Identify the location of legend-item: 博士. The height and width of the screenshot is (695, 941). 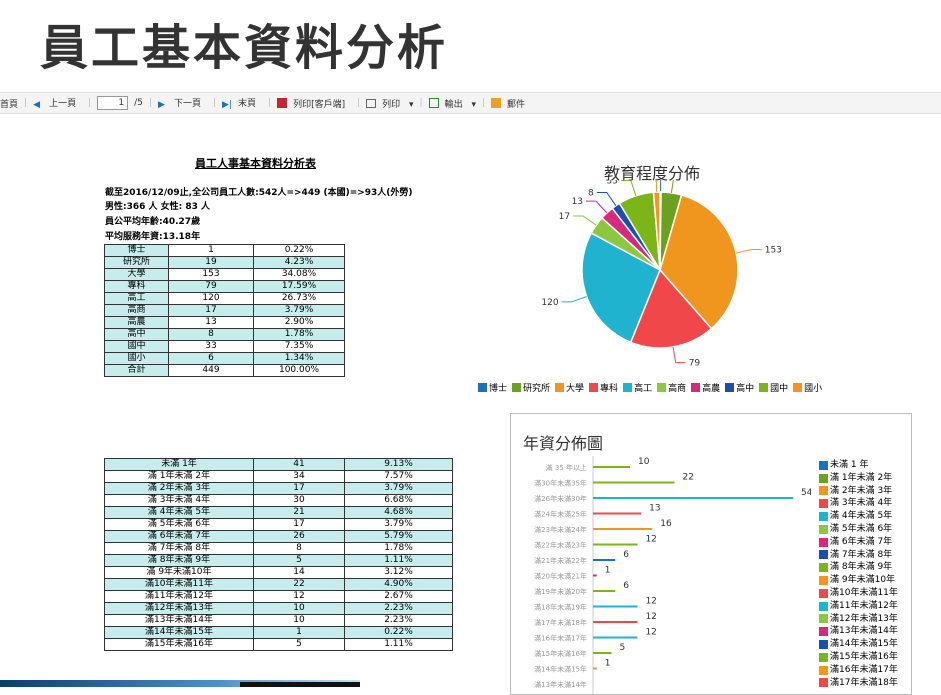
(492, 387).